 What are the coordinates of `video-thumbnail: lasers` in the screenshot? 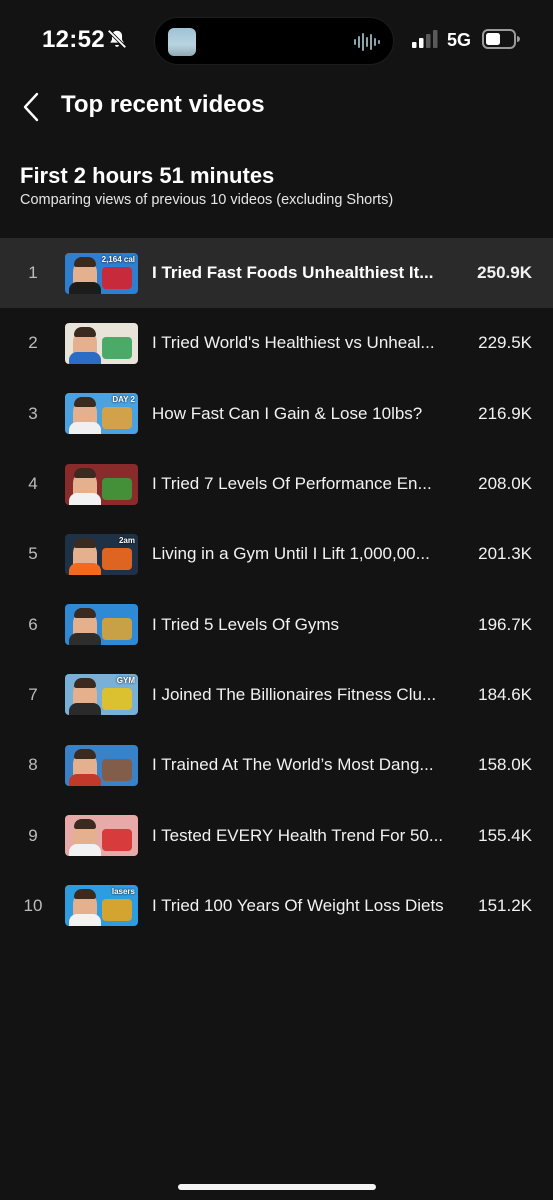 It's located at (101, 906).